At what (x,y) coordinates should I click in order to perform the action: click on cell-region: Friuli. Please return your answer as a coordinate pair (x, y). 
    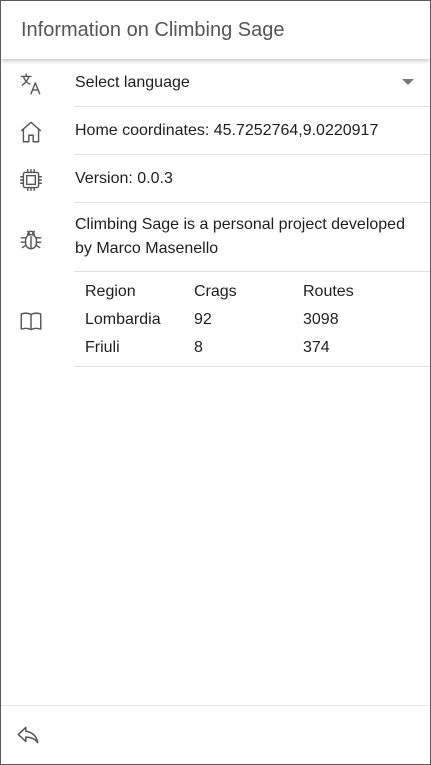
    Looking at the image, I should click on (102, 347).